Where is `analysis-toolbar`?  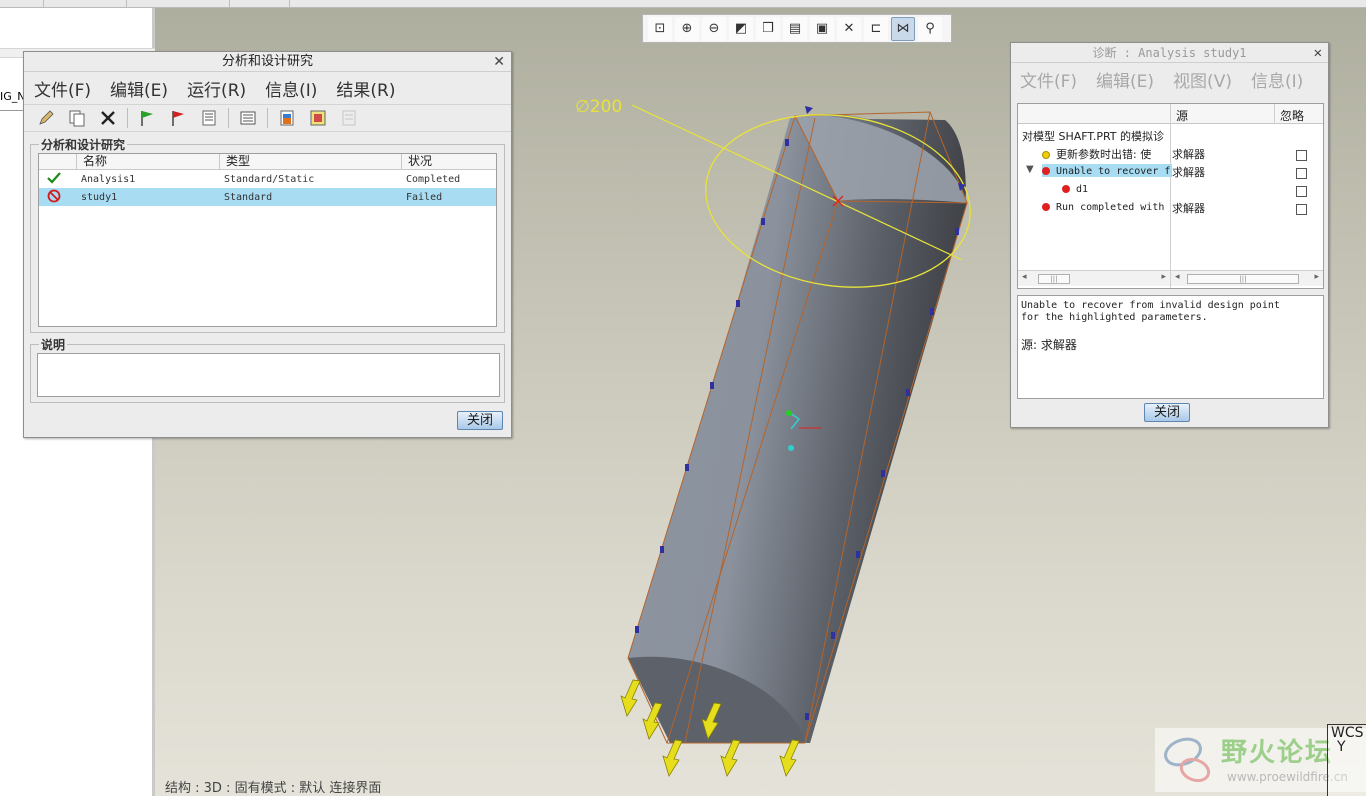 analysis-toolbar is located at coordinates (267, 118).